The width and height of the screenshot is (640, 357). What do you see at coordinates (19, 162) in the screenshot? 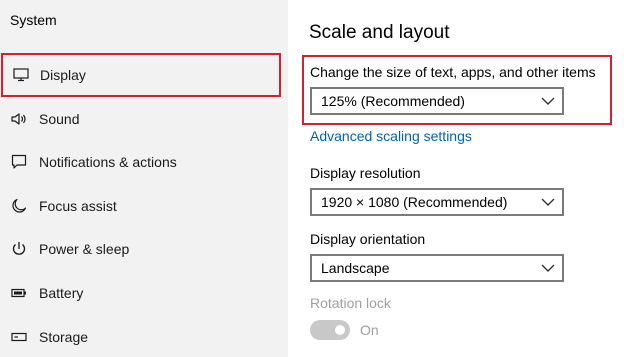
I see `notification-icon` at bounding box center [19, 162].